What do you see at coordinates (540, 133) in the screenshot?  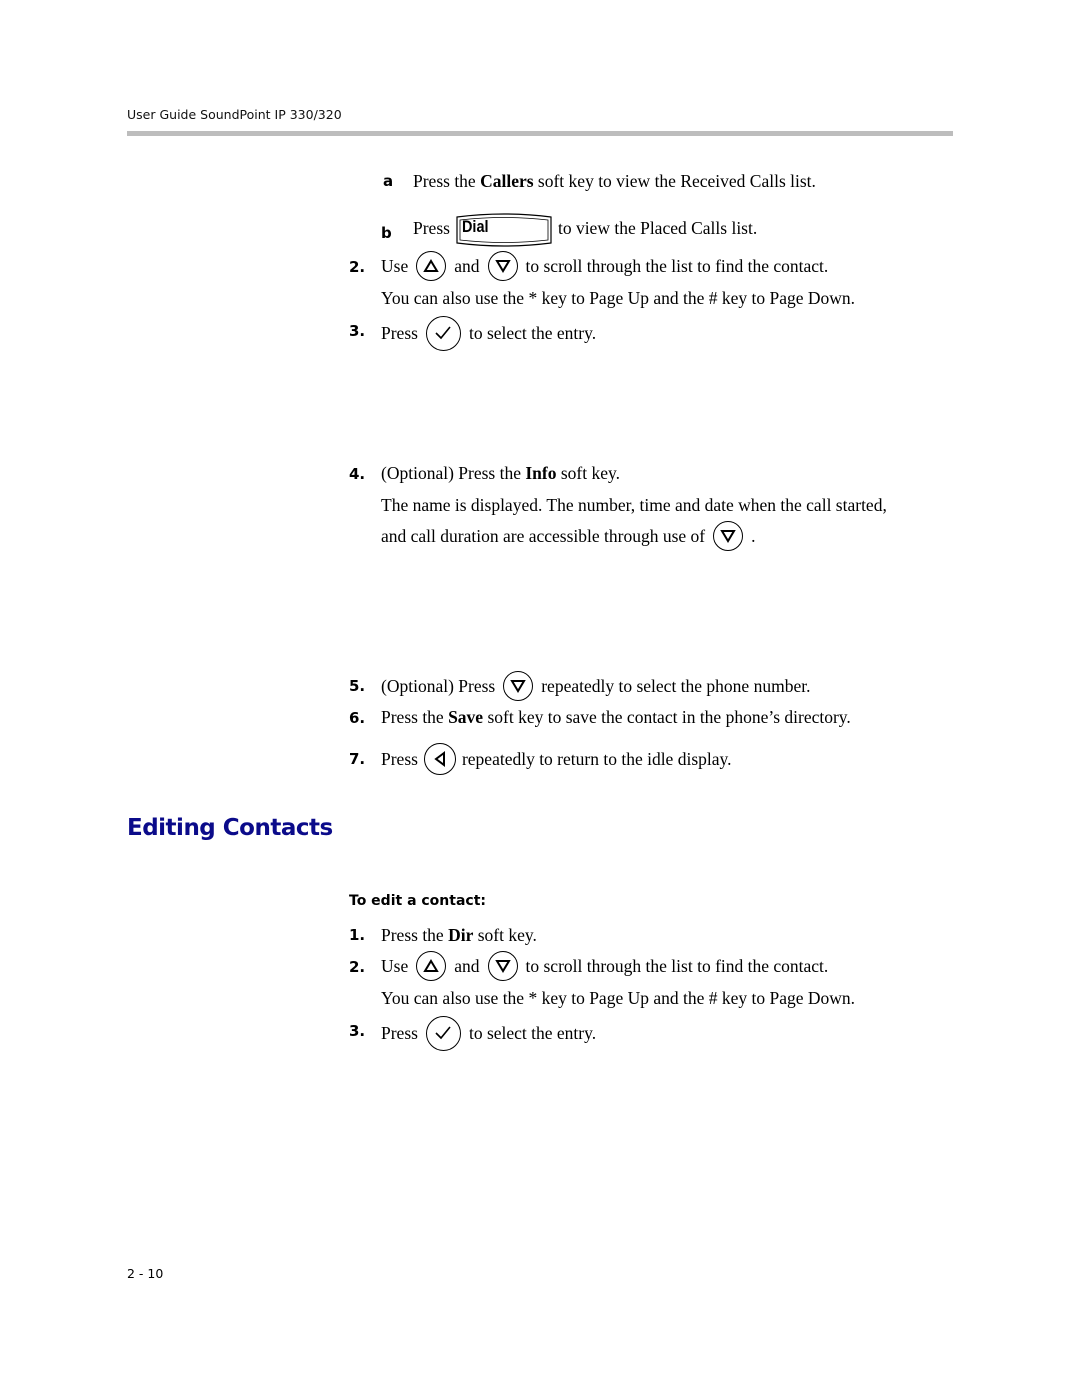 I see `header-divider` at bounding box center [540, 133].